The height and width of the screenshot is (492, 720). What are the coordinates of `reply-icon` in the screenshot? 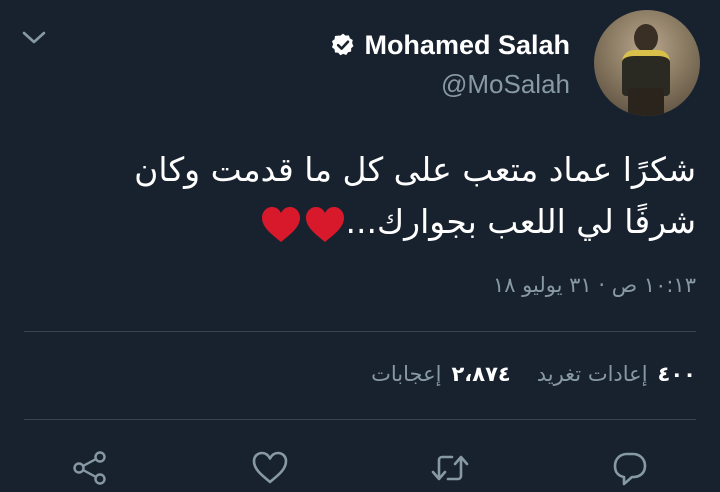 It's located at (630, 468).